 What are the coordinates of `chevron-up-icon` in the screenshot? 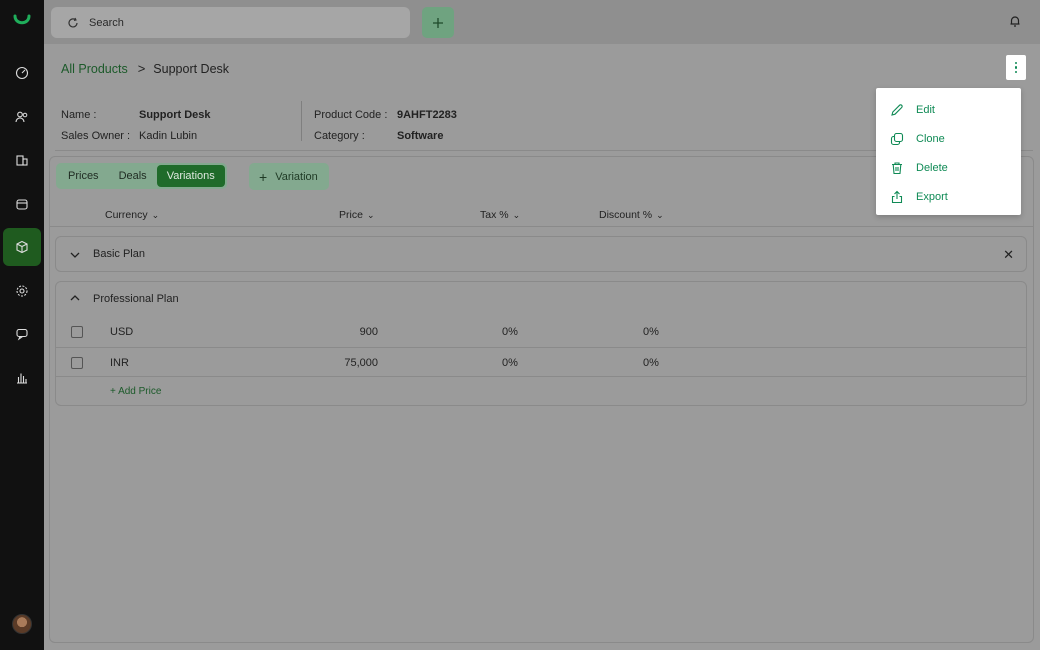 It's located at (75, 298).